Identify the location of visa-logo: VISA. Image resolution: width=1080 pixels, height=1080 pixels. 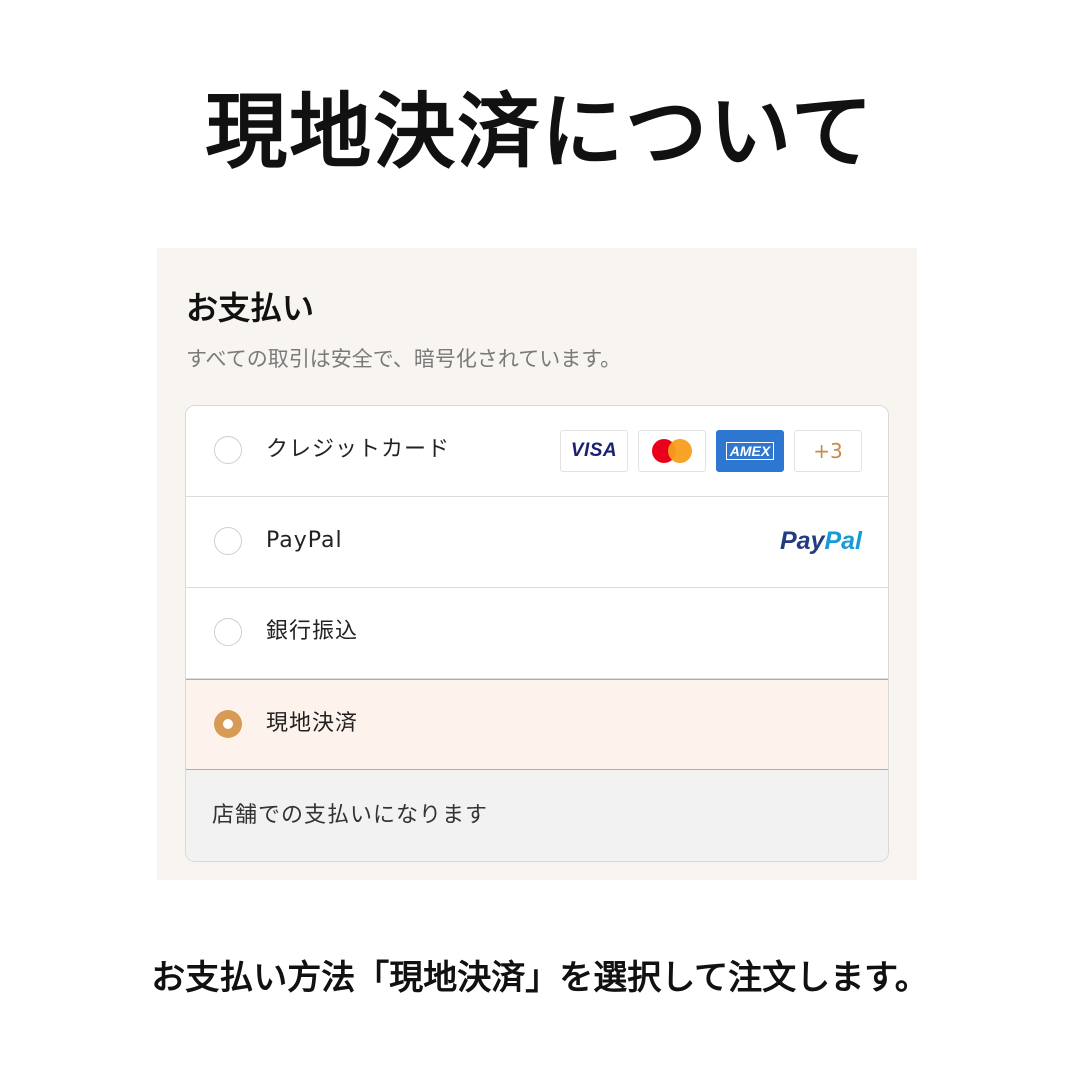
(594, 451).